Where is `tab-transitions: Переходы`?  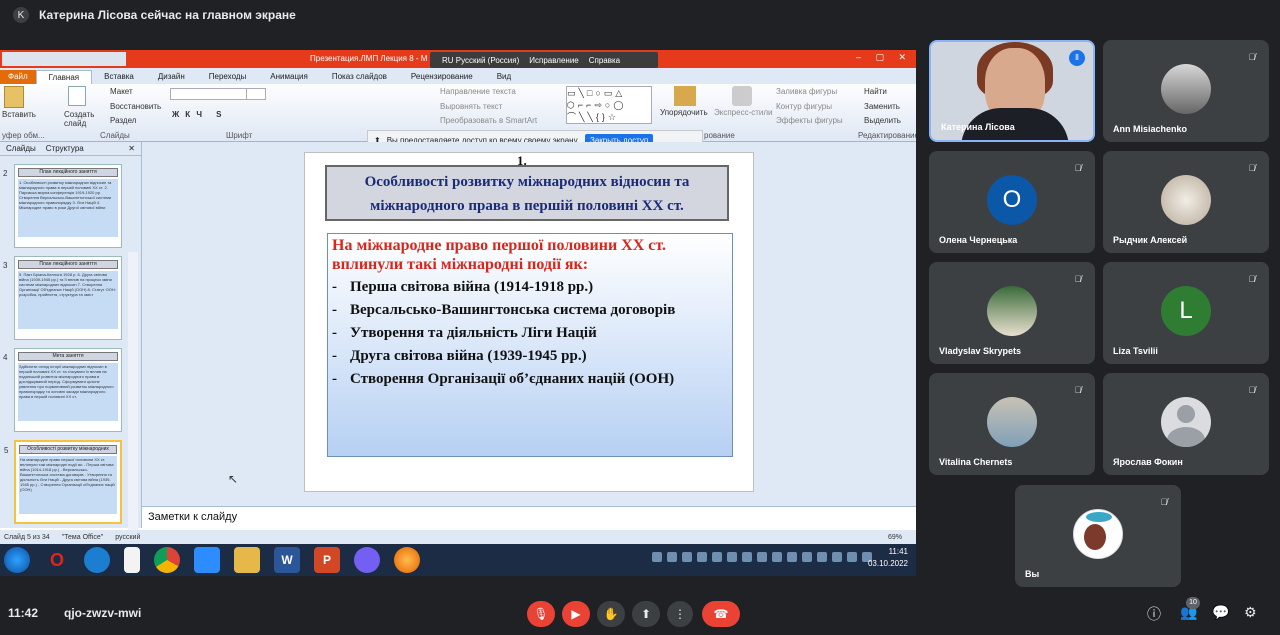 tab-transitions: Переходы is located at coordinates (228, 77).